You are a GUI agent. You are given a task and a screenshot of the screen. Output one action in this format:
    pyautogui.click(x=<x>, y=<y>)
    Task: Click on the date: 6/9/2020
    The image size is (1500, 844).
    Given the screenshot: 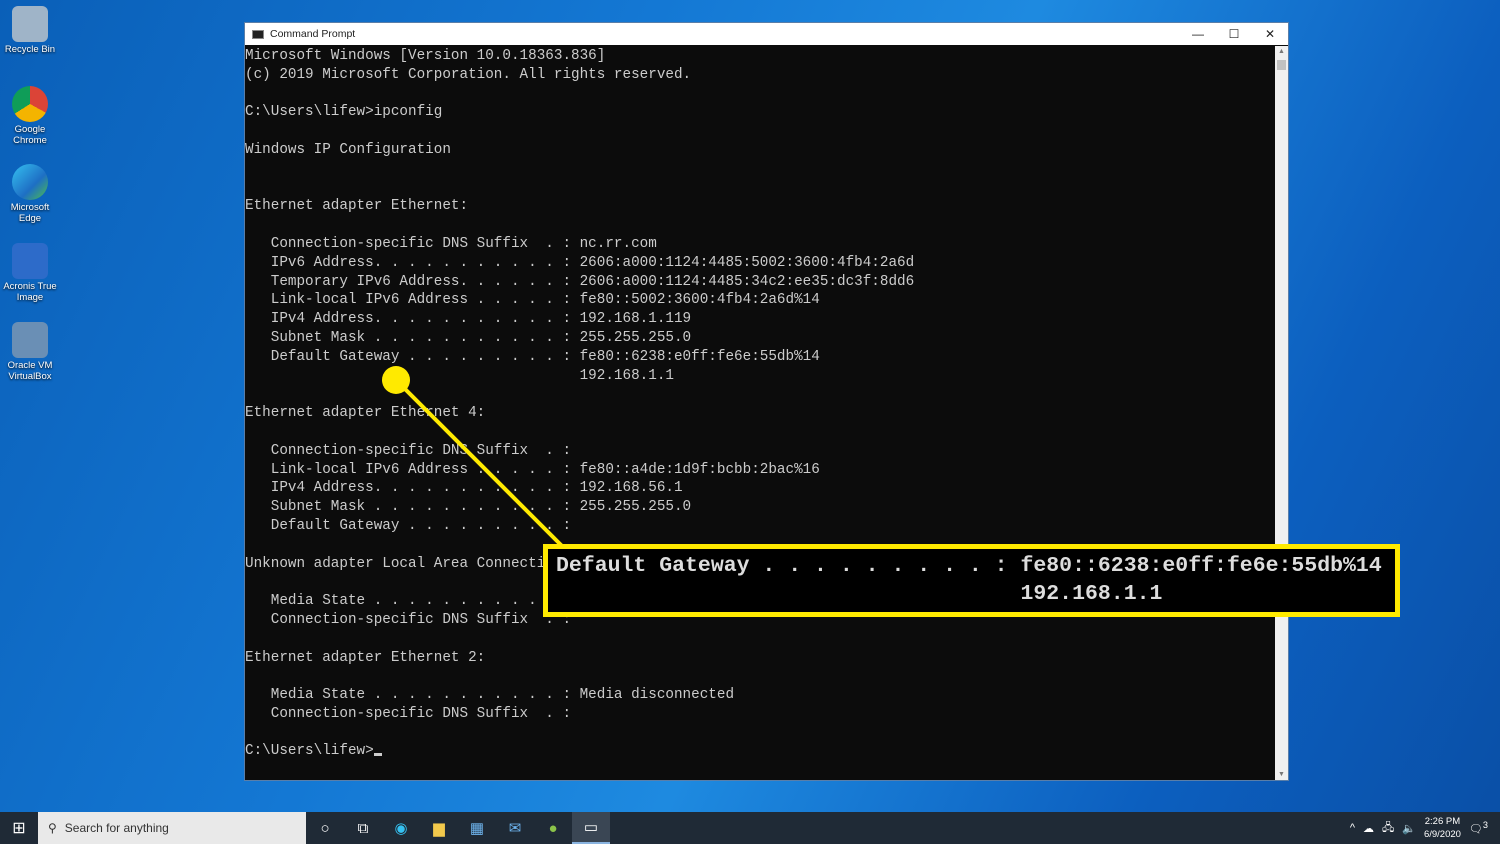 What is the action you would take?
    pyautogui.click(x=1442, y=834)
    